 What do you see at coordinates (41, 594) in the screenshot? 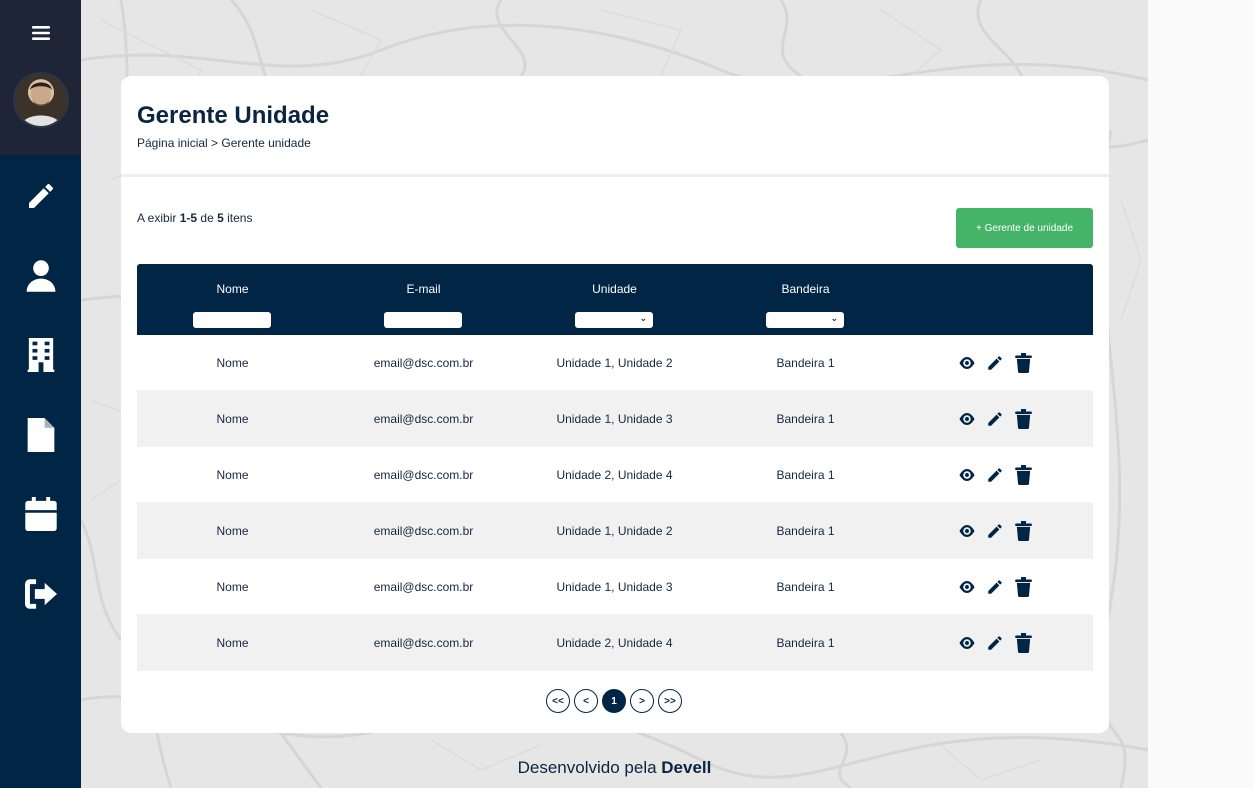
I see `logout-icon` at bounding box center [41, 594].